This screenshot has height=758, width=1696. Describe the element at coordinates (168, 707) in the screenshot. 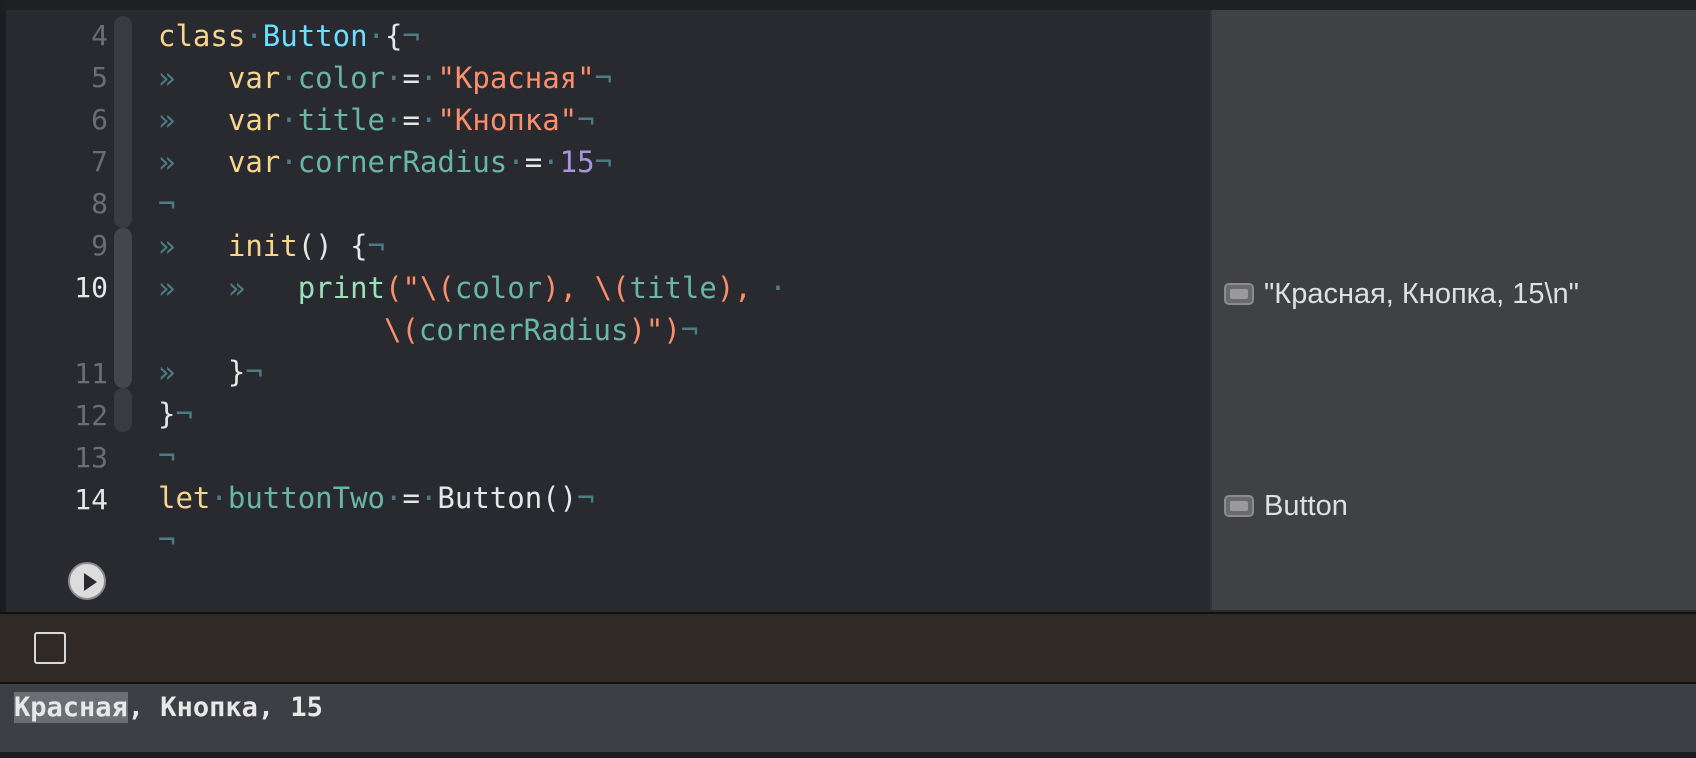

I see `console-line: Красная, Кнопка, 15` at that location.